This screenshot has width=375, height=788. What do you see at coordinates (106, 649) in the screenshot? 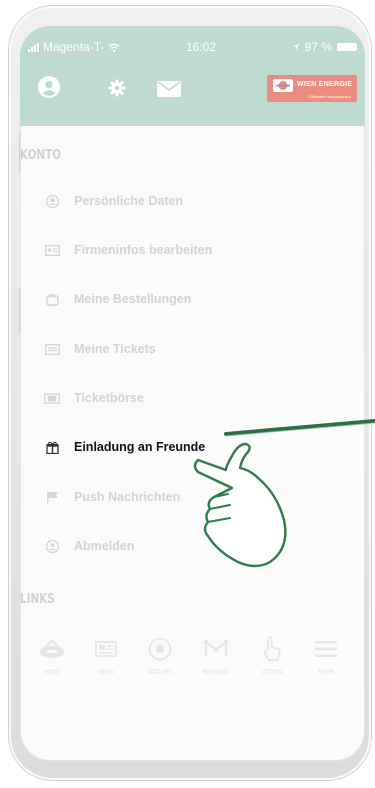
I see `newspaper-icon` at bounding box center [106, 649].